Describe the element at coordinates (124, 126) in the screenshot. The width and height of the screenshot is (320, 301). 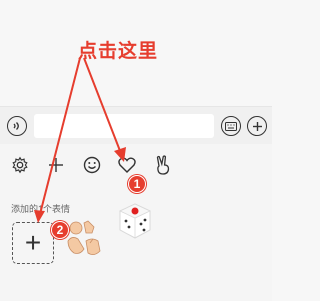
I see `message-input` at that location.